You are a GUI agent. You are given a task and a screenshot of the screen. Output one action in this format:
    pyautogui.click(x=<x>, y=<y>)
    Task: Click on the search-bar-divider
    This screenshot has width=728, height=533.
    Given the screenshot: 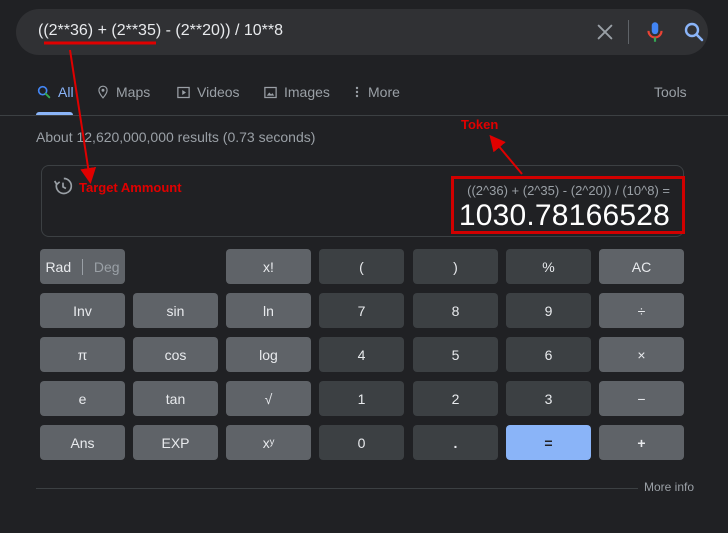 What is the action you would take?
    pyautogui.click(x=628, y=32)
    